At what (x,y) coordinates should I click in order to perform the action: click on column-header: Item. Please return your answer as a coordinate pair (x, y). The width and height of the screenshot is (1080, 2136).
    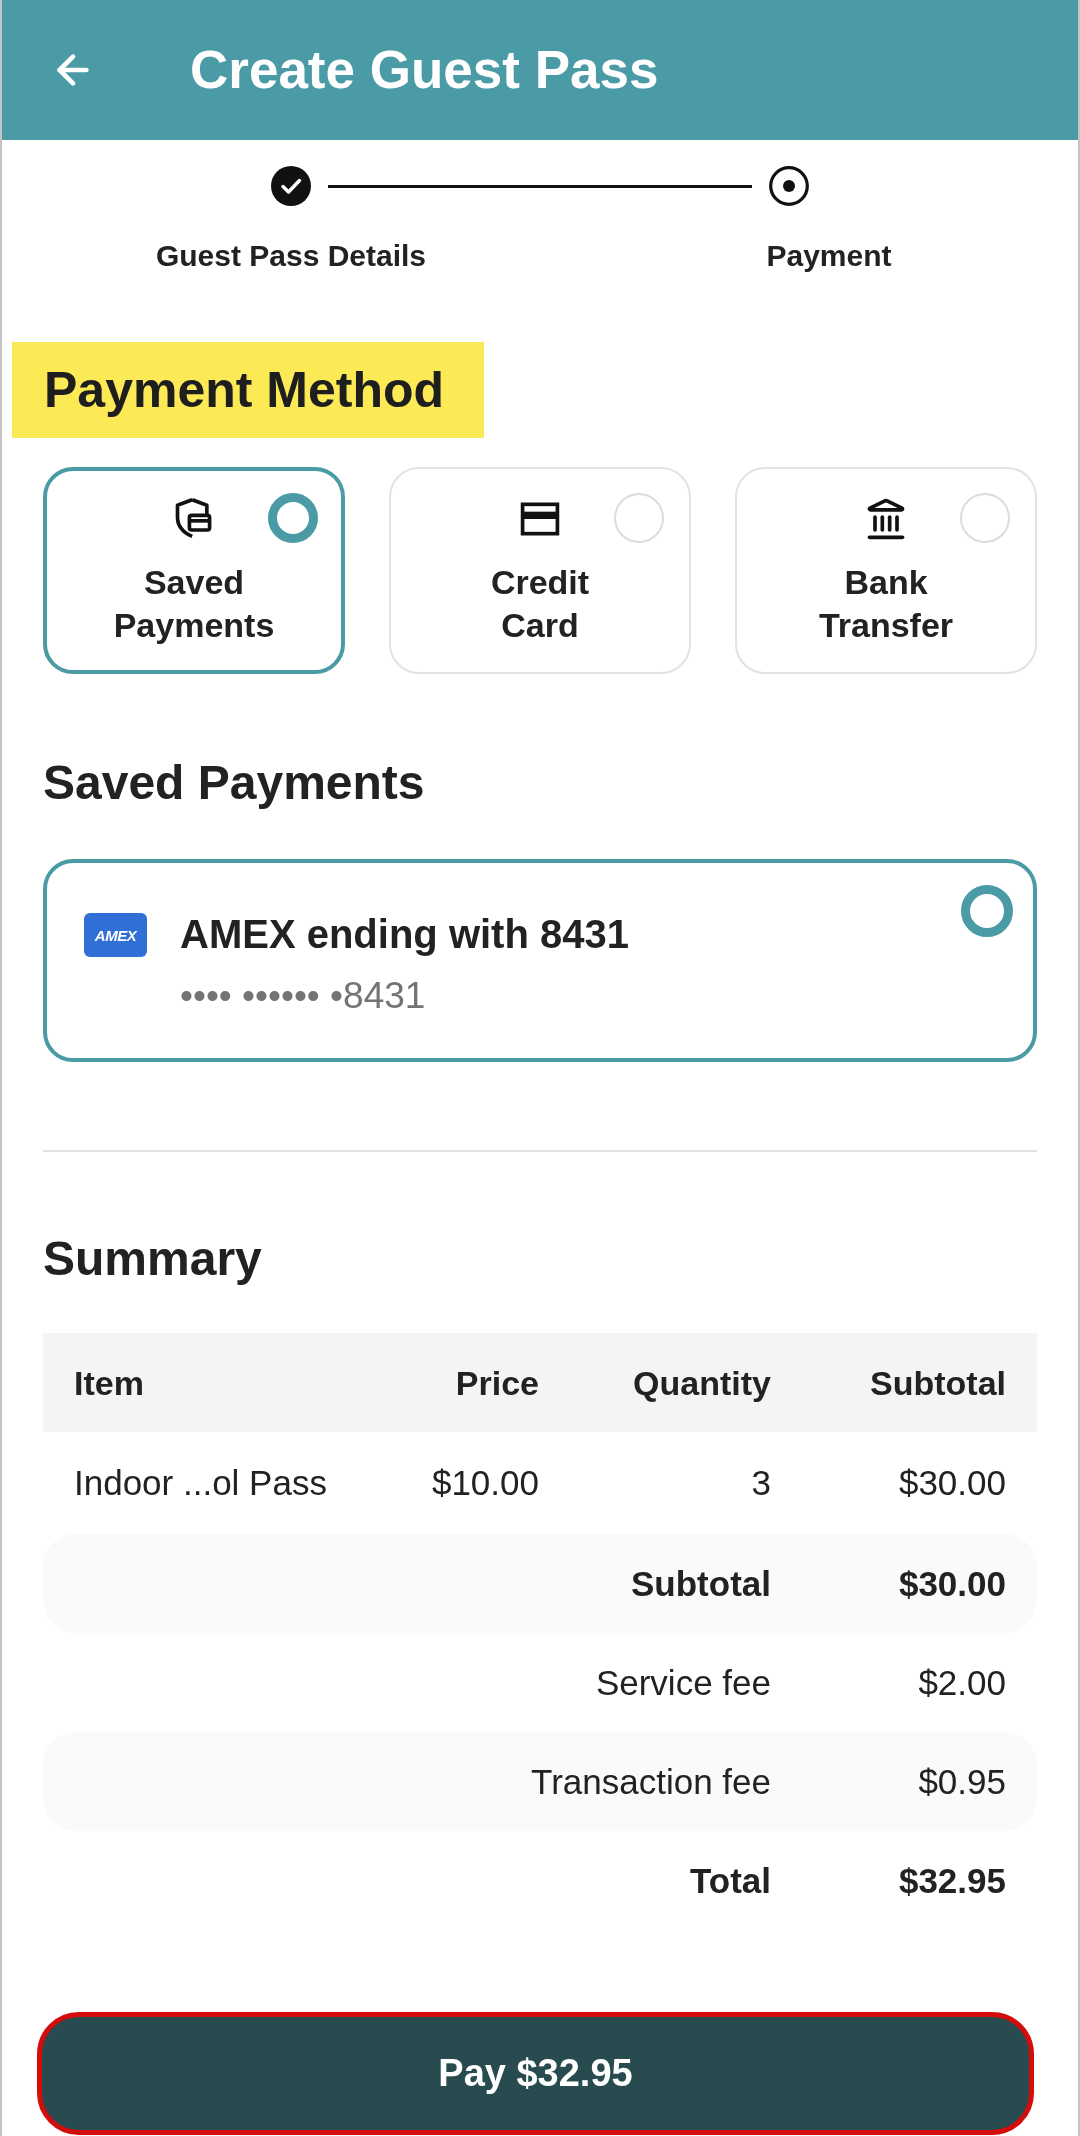
    Looking at the image, I should click on (109, 1383).